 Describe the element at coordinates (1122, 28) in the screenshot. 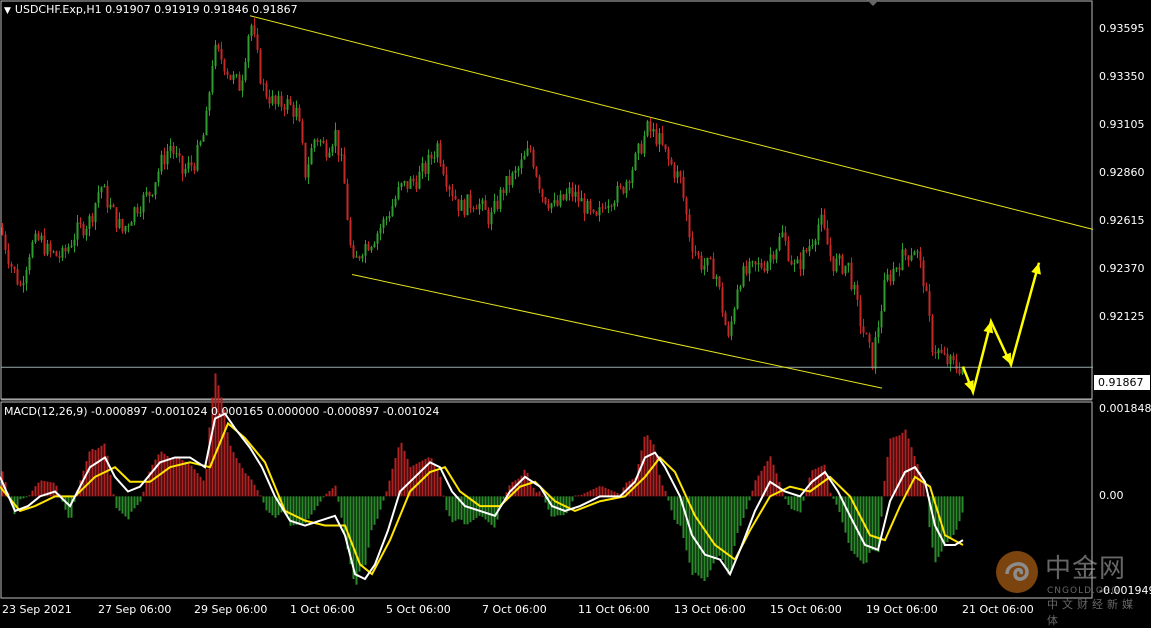

I see `price-tick-label: 0.93595` at that location.